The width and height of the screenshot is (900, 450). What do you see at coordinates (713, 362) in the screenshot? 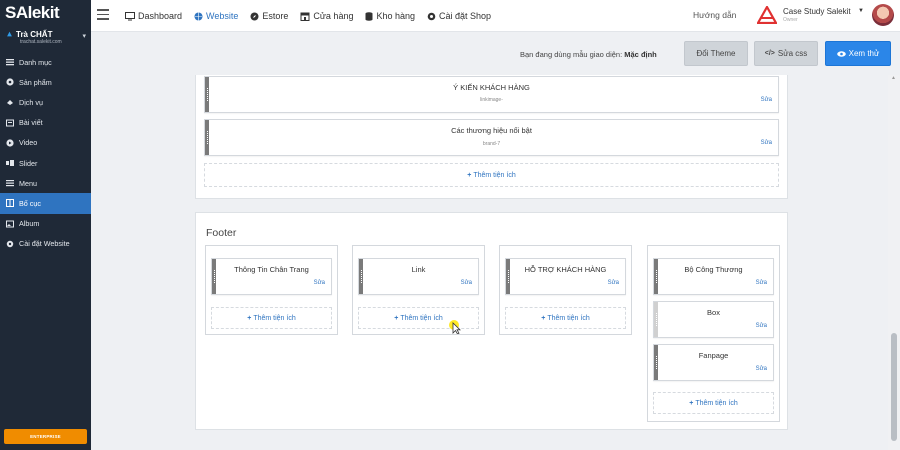
I see `widget-fanpage: Fanpage Sửa` at bounding box center [713, 362].